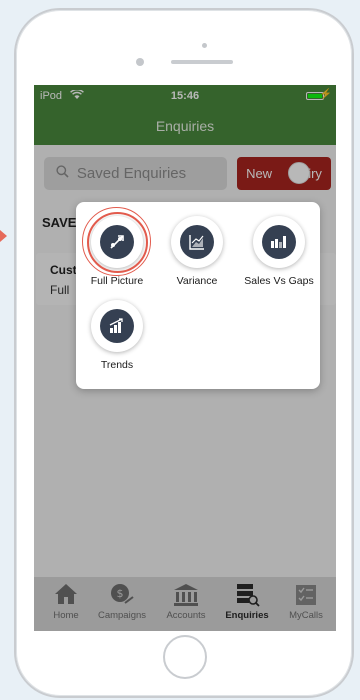 This screenshot has height=700, width=360. What do you see at coordinates (204, 45) in the screenshot?
I see `camera-icon` at bounding box center [204, 45].